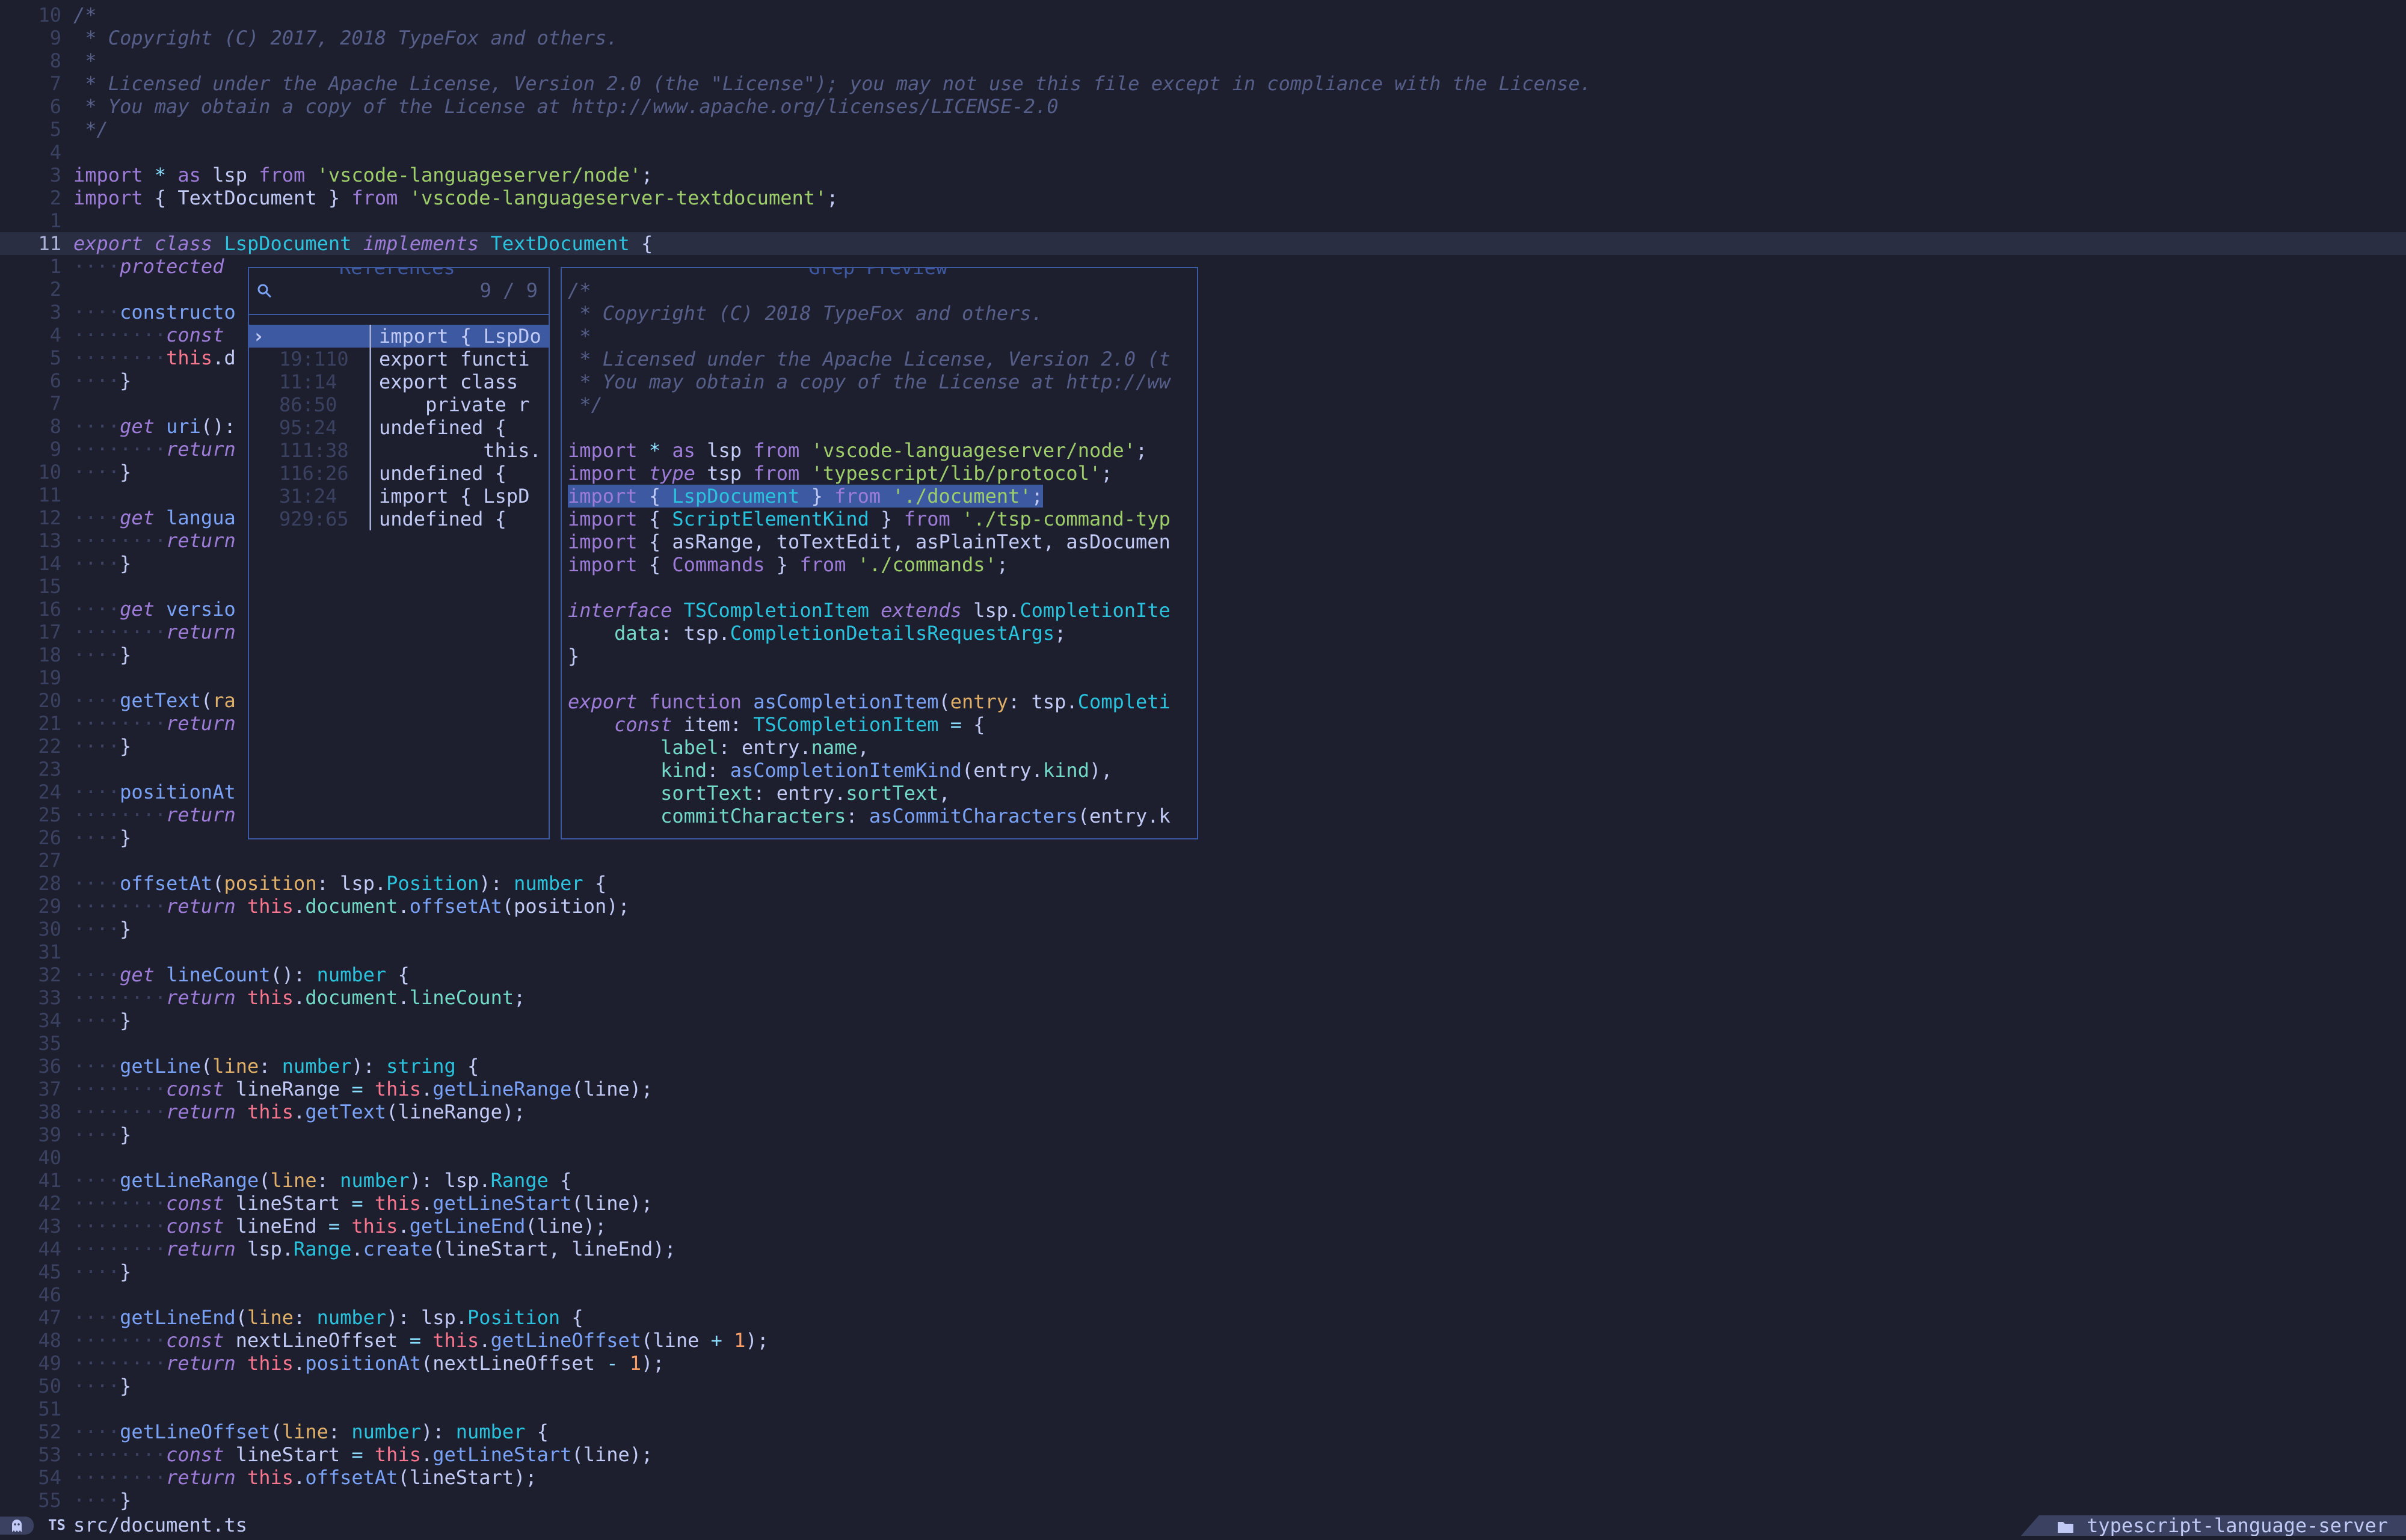 The height and width of the screenshot is (1540, 2406). Describe the element at coordinates (1203, 1500) in the screenshot. I see `code-line: 55 ····}` at that location.